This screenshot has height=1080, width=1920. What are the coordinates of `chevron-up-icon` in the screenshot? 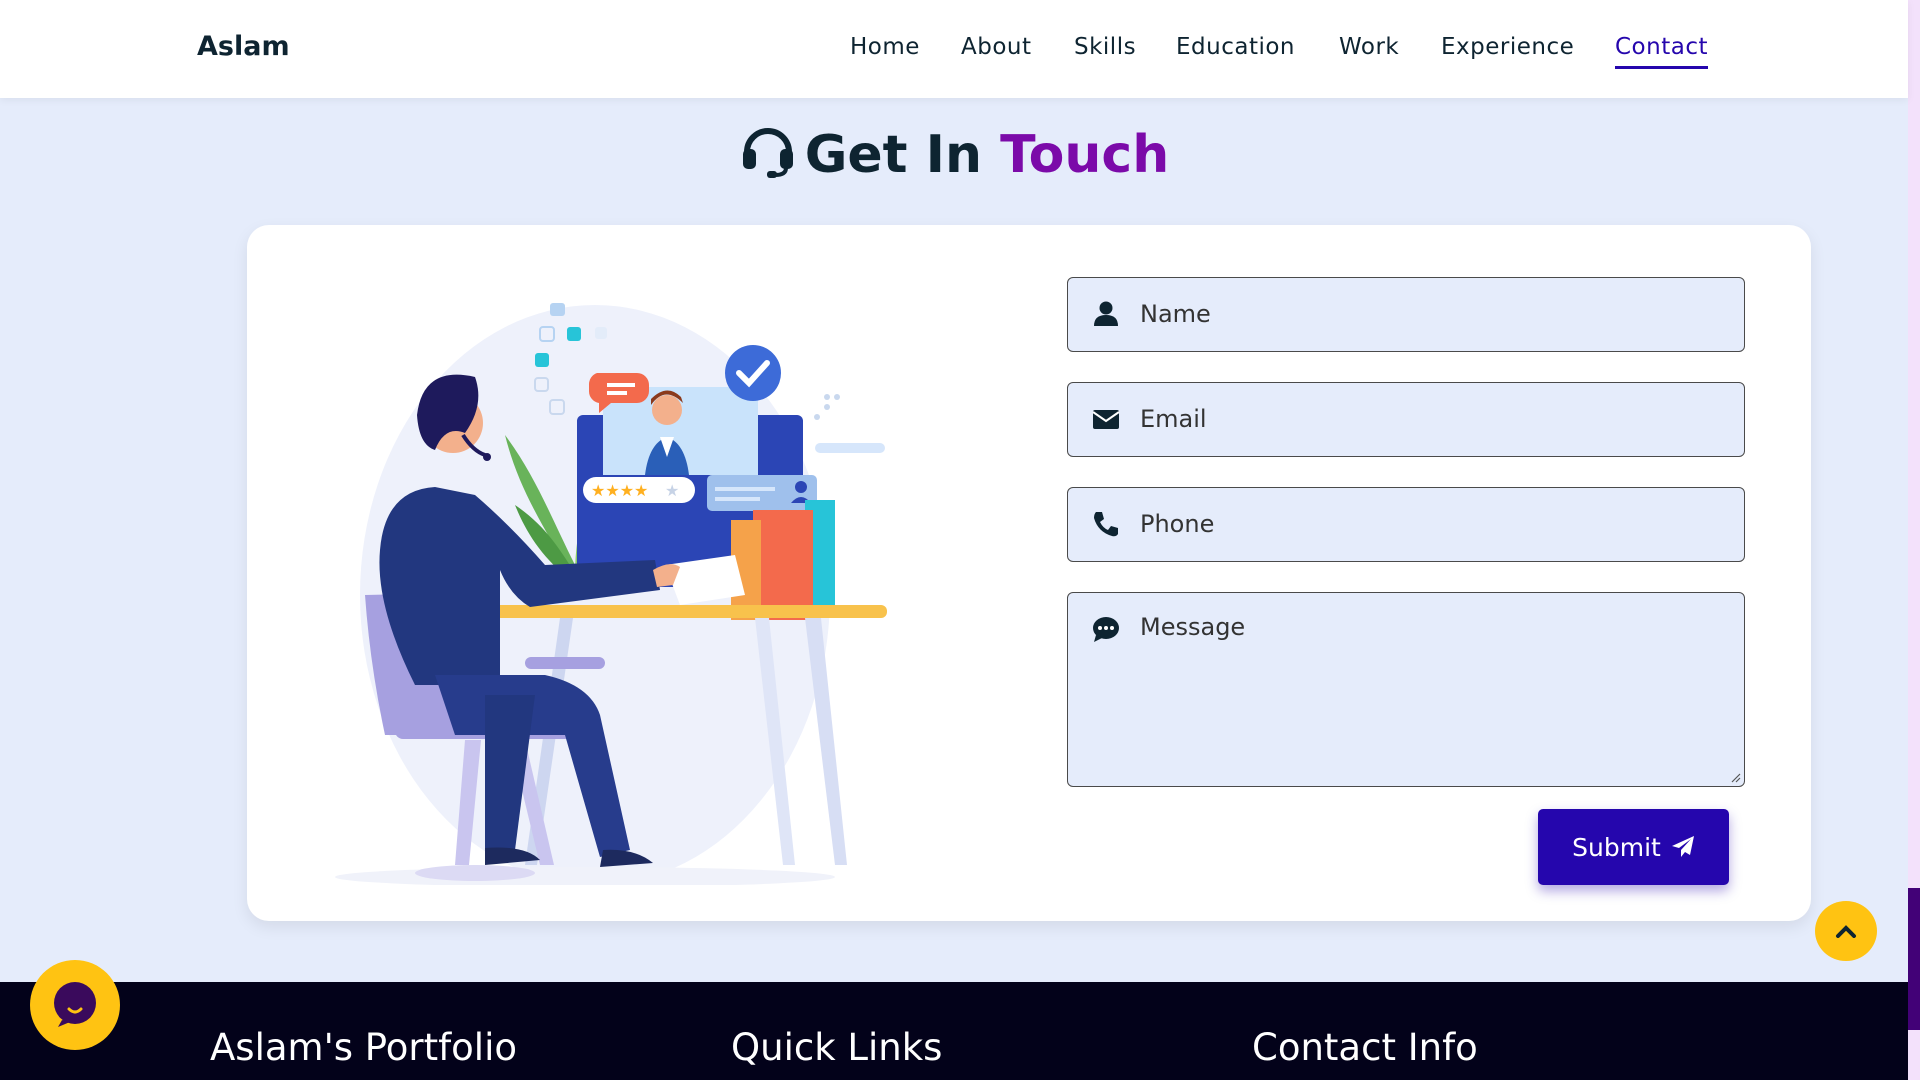 It's located at (1846, 931).